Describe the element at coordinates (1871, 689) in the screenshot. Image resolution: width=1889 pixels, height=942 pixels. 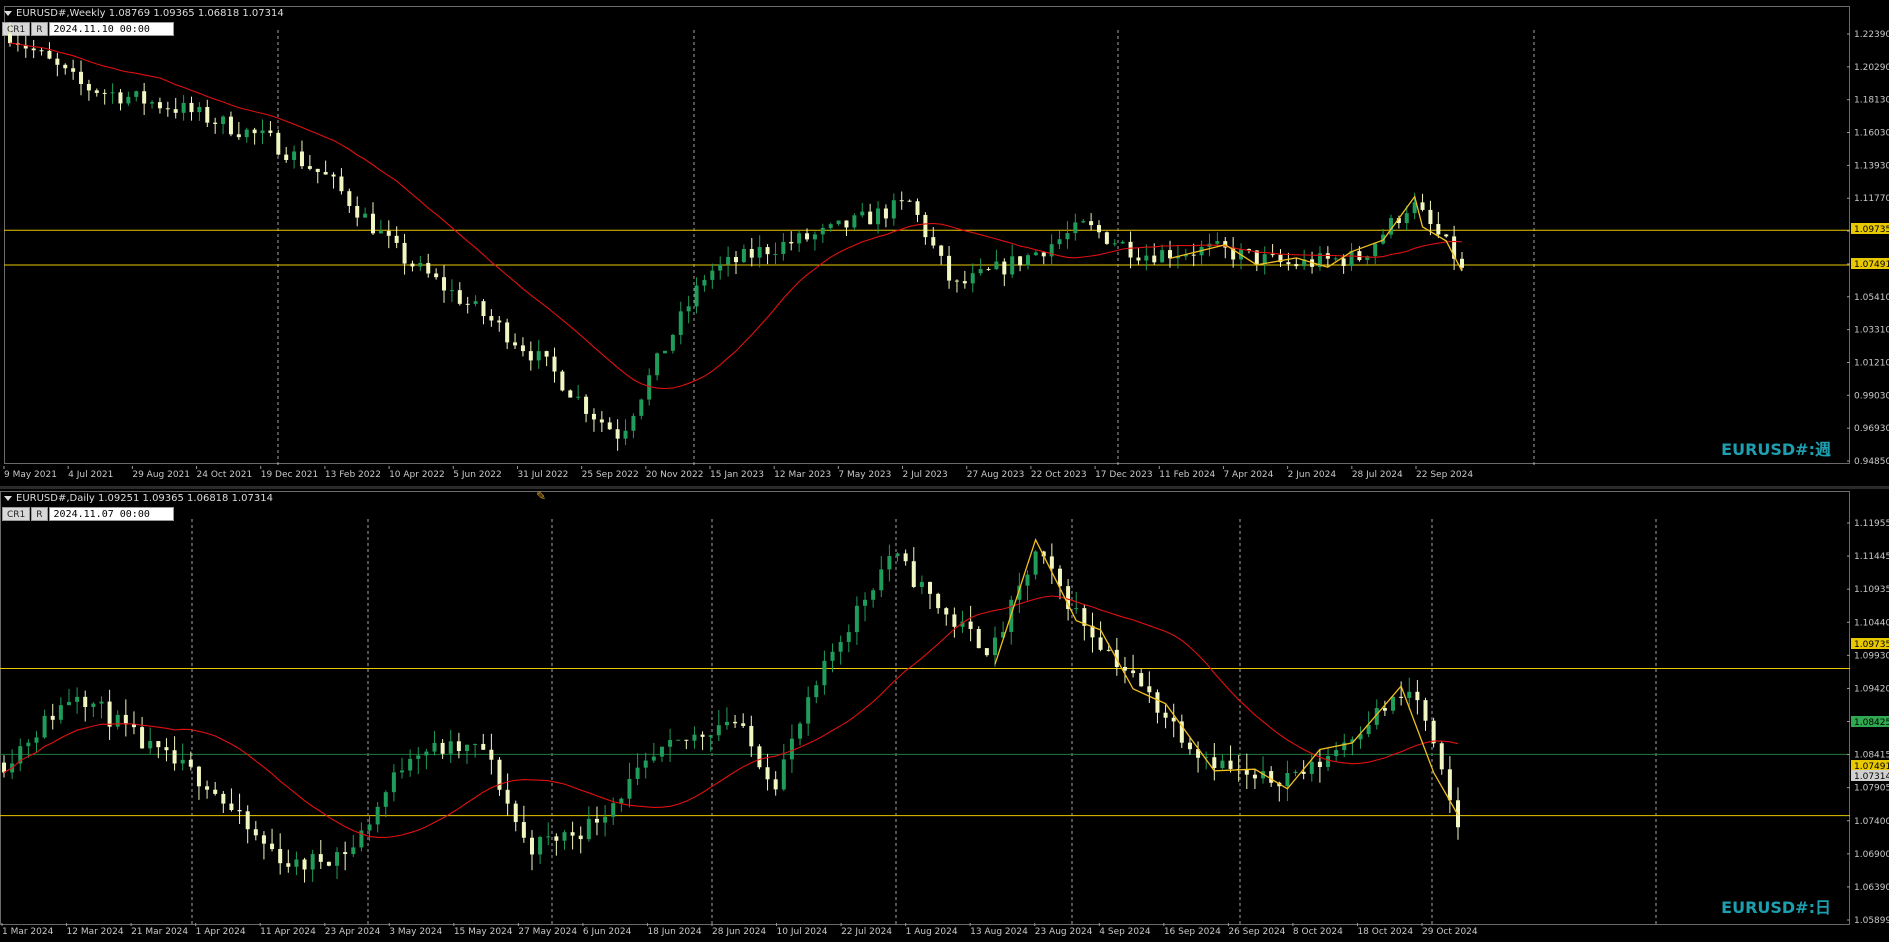
I see `daily-price-label: 1.09420` at that location.